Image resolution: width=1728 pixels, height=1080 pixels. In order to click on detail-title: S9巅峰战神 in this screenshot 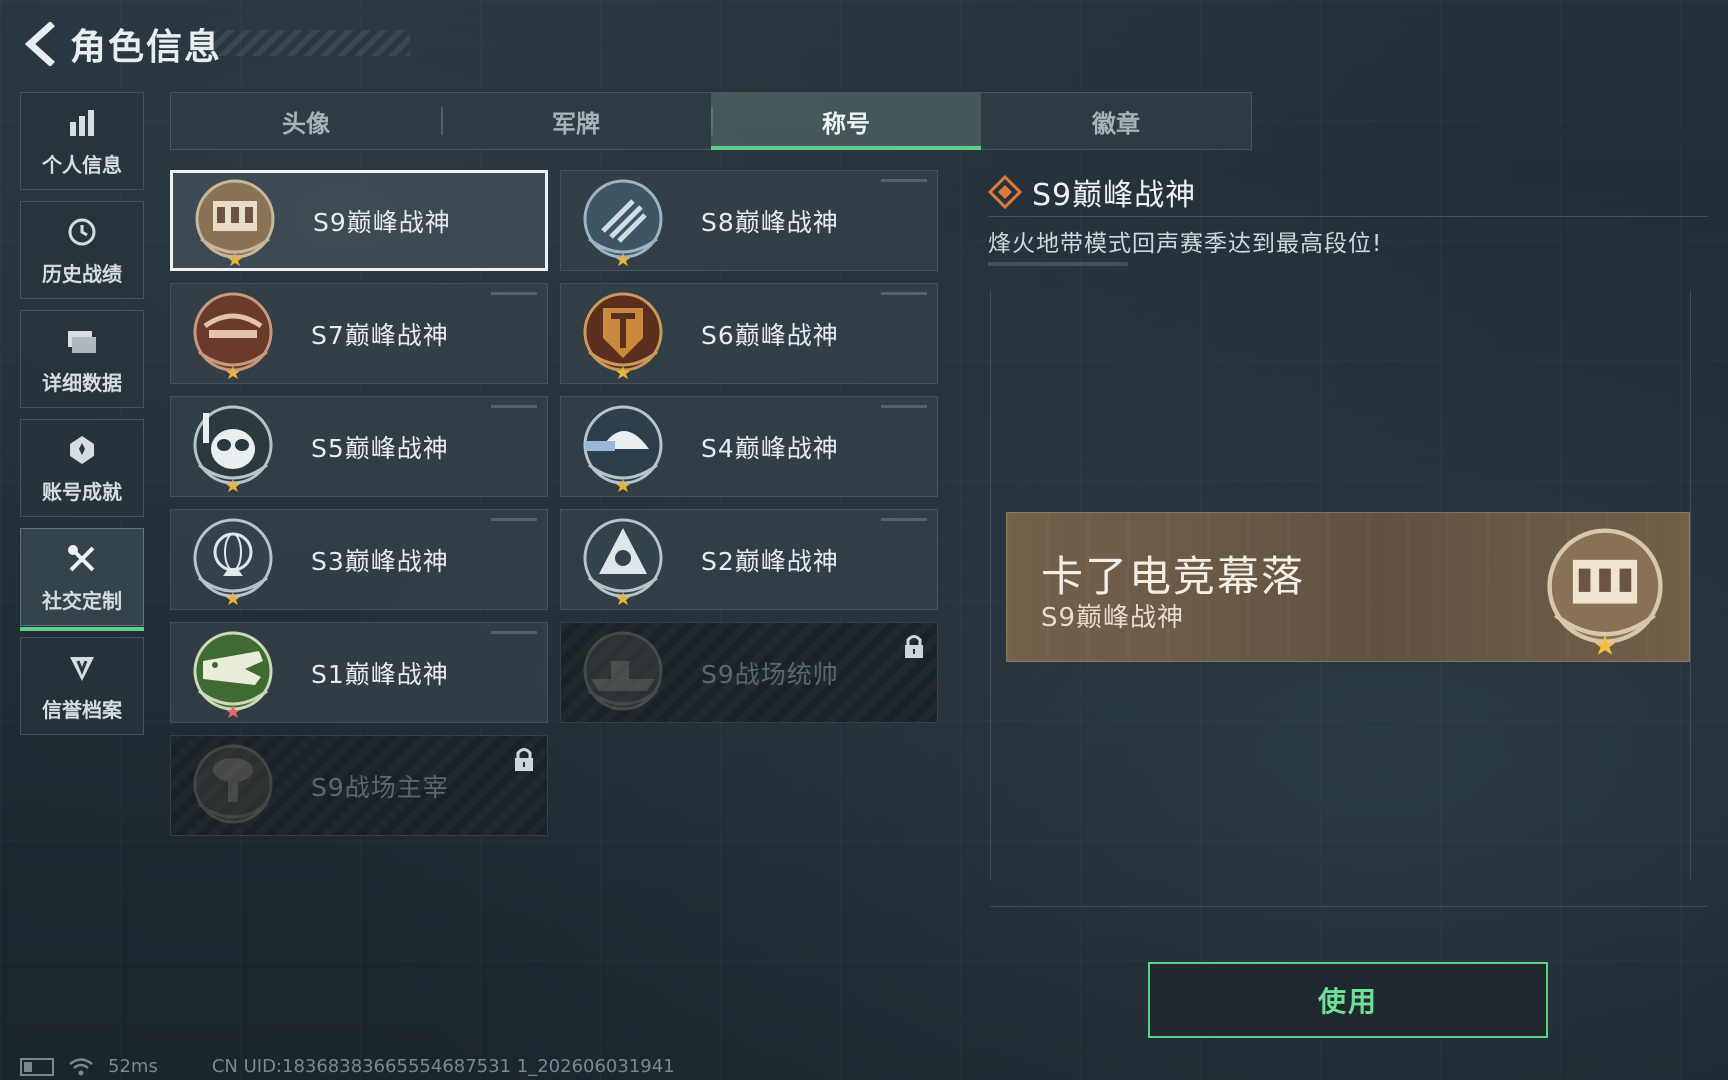, I will do `click(1114, 195)`.